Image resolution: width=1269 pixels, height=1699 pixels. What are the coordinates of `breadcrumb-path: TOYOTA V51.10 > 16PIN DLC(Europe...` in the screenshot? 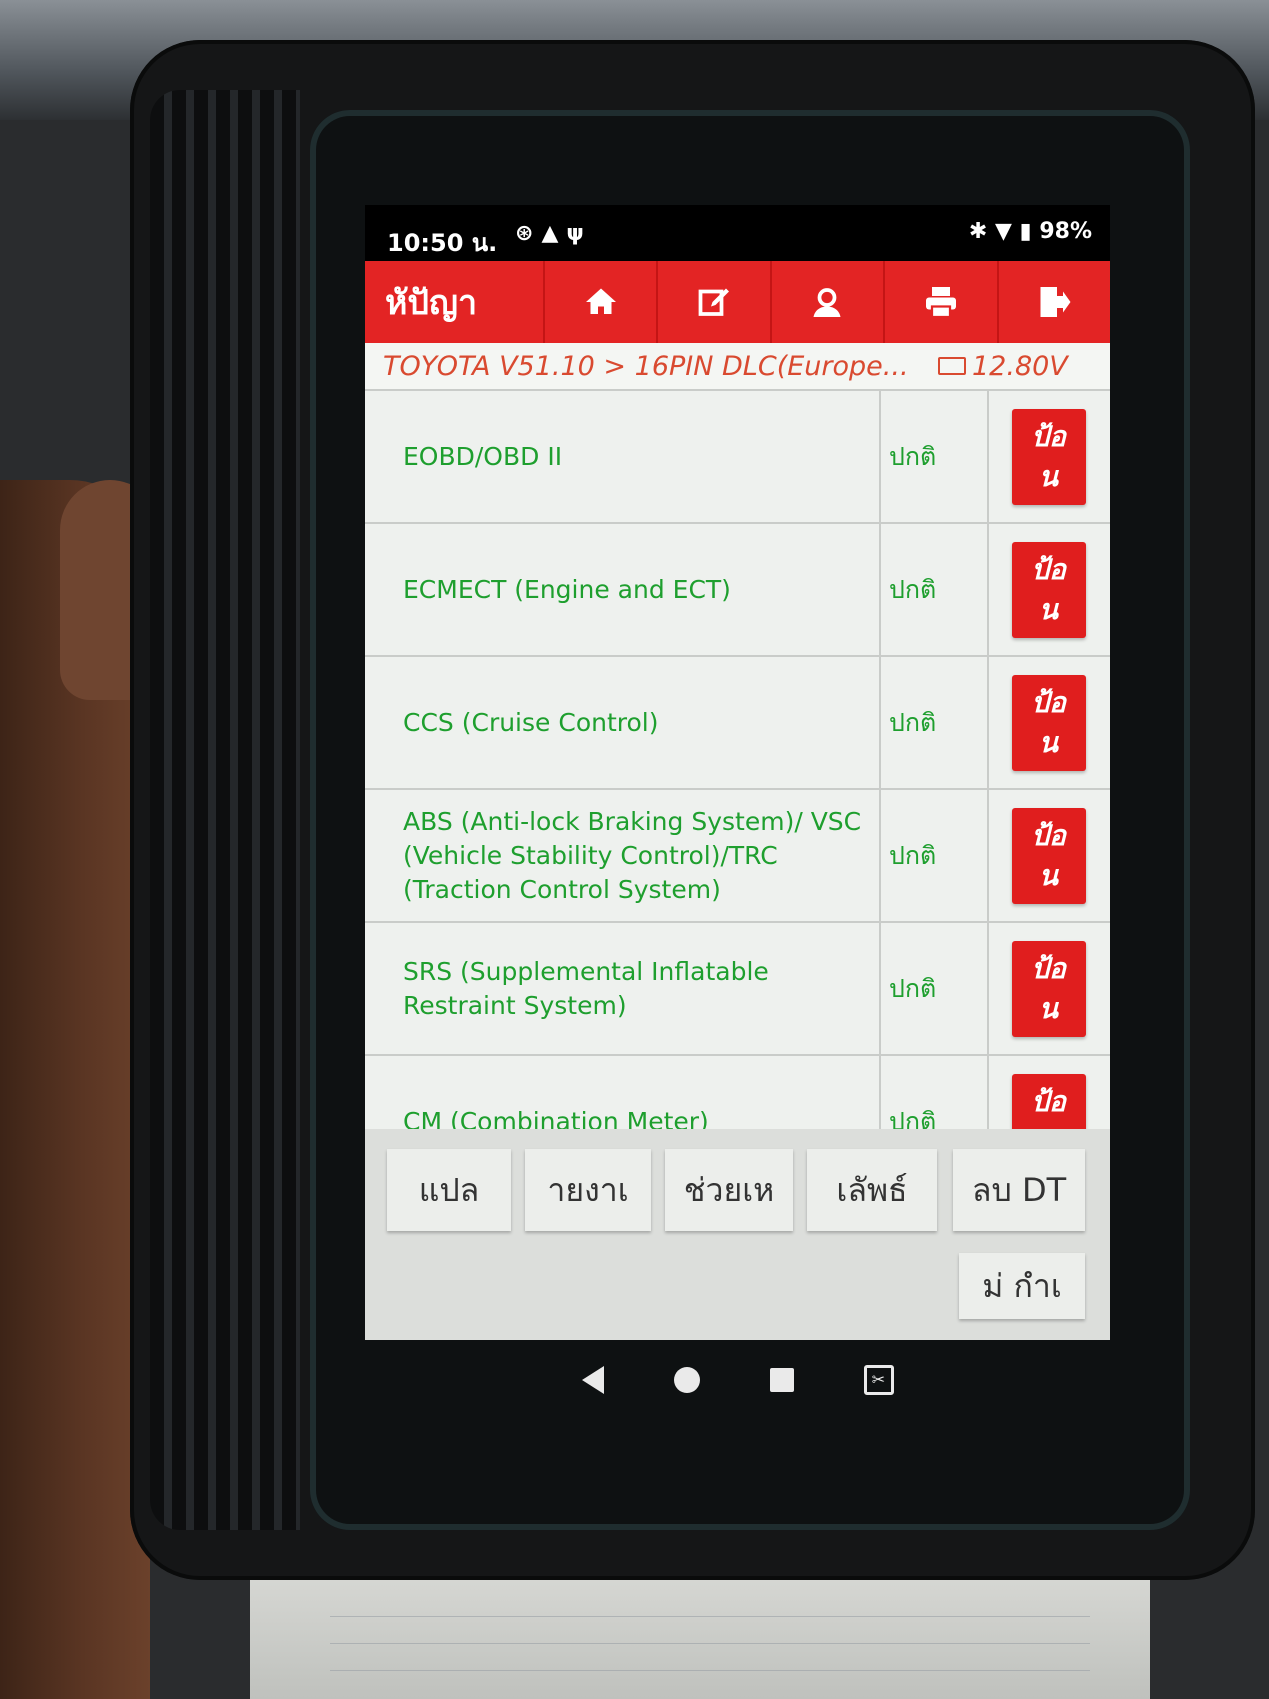 It's located at (646, 366).